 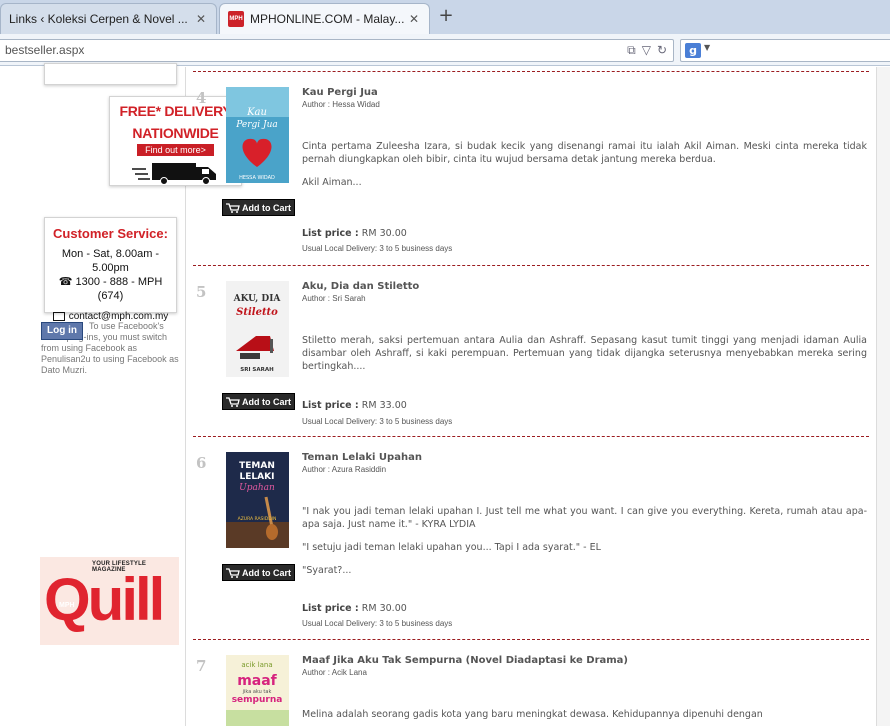 I want to click on tab-mphonline: MPH MPHONLINE.COM - Malay... ✕, so click(x=324, y=18).